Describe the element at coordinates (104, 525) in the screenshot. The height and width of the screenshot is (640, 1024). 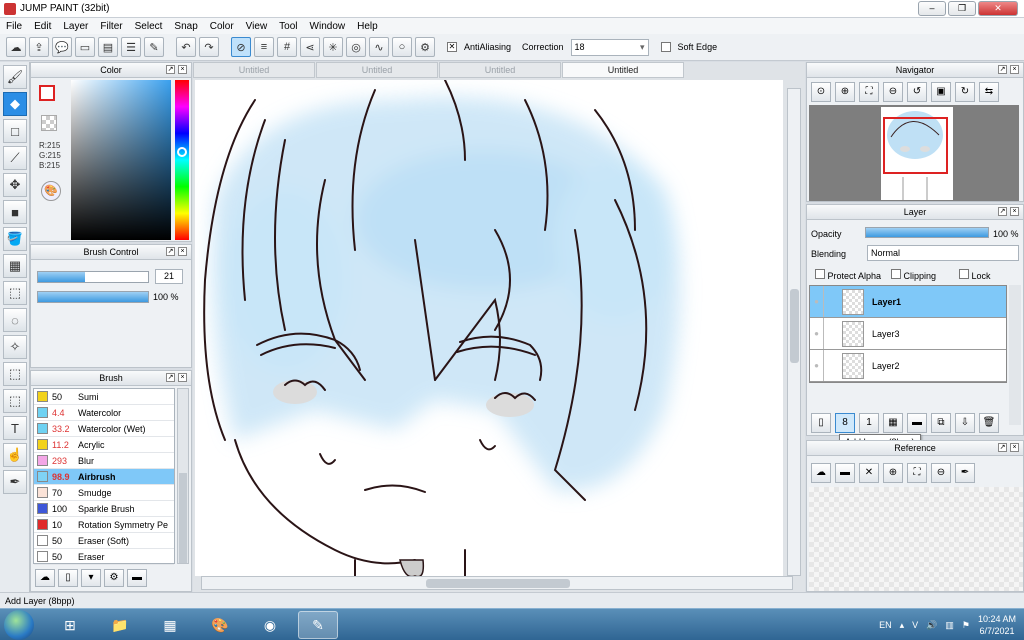
I see `brush-item: 10 Rotation Symmetry Pe` at that location.